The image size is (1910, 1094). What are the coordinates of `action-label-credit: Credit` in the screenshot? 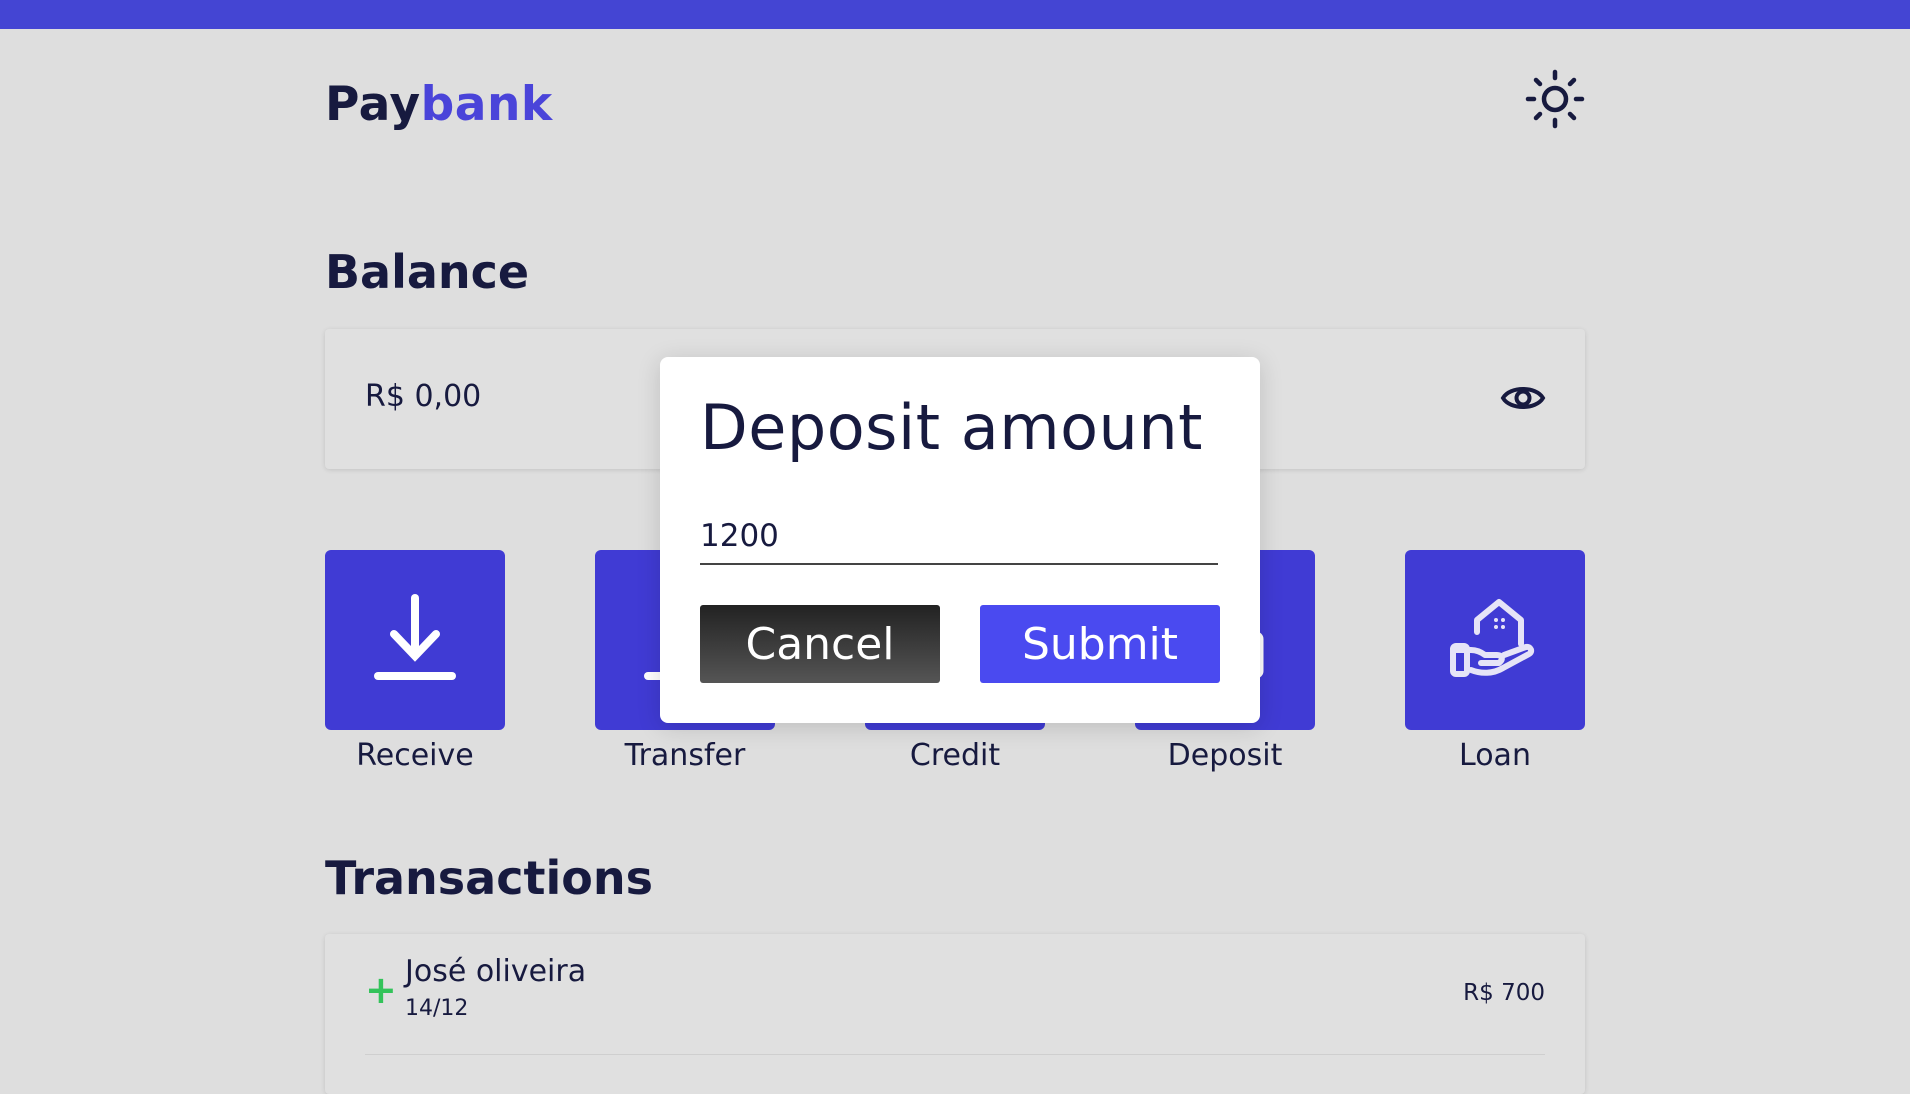 It's located at (955, 755).